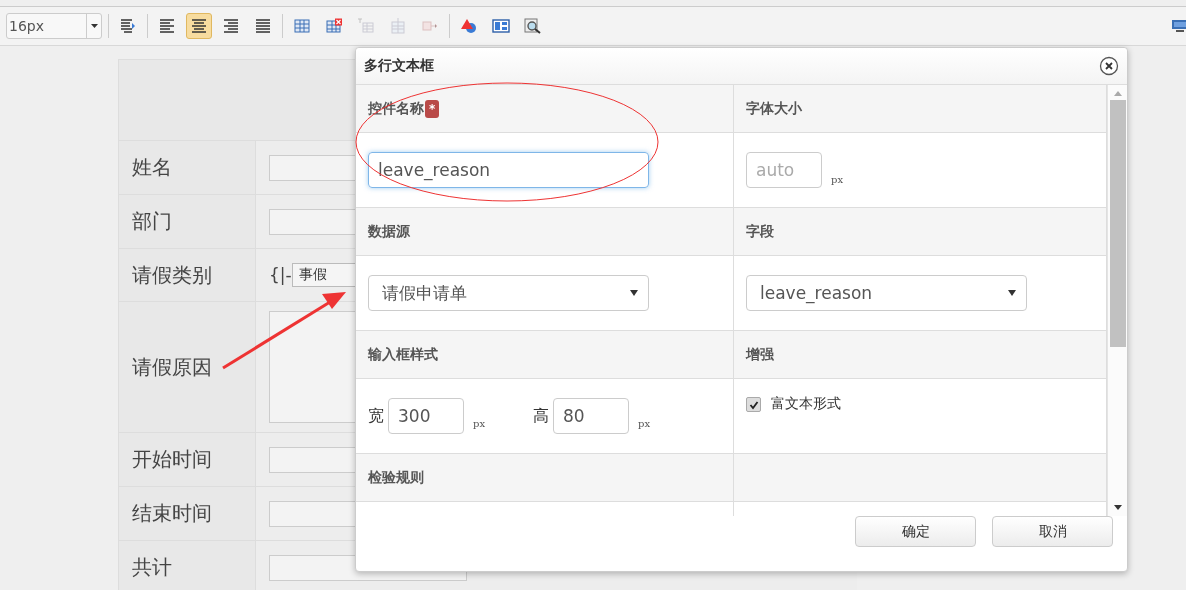 The image size is (1186, 590). What do you see at coordinates (376, 416) in the screenshot?
I see `width-label: 宽` at bounding box center [376, 416].